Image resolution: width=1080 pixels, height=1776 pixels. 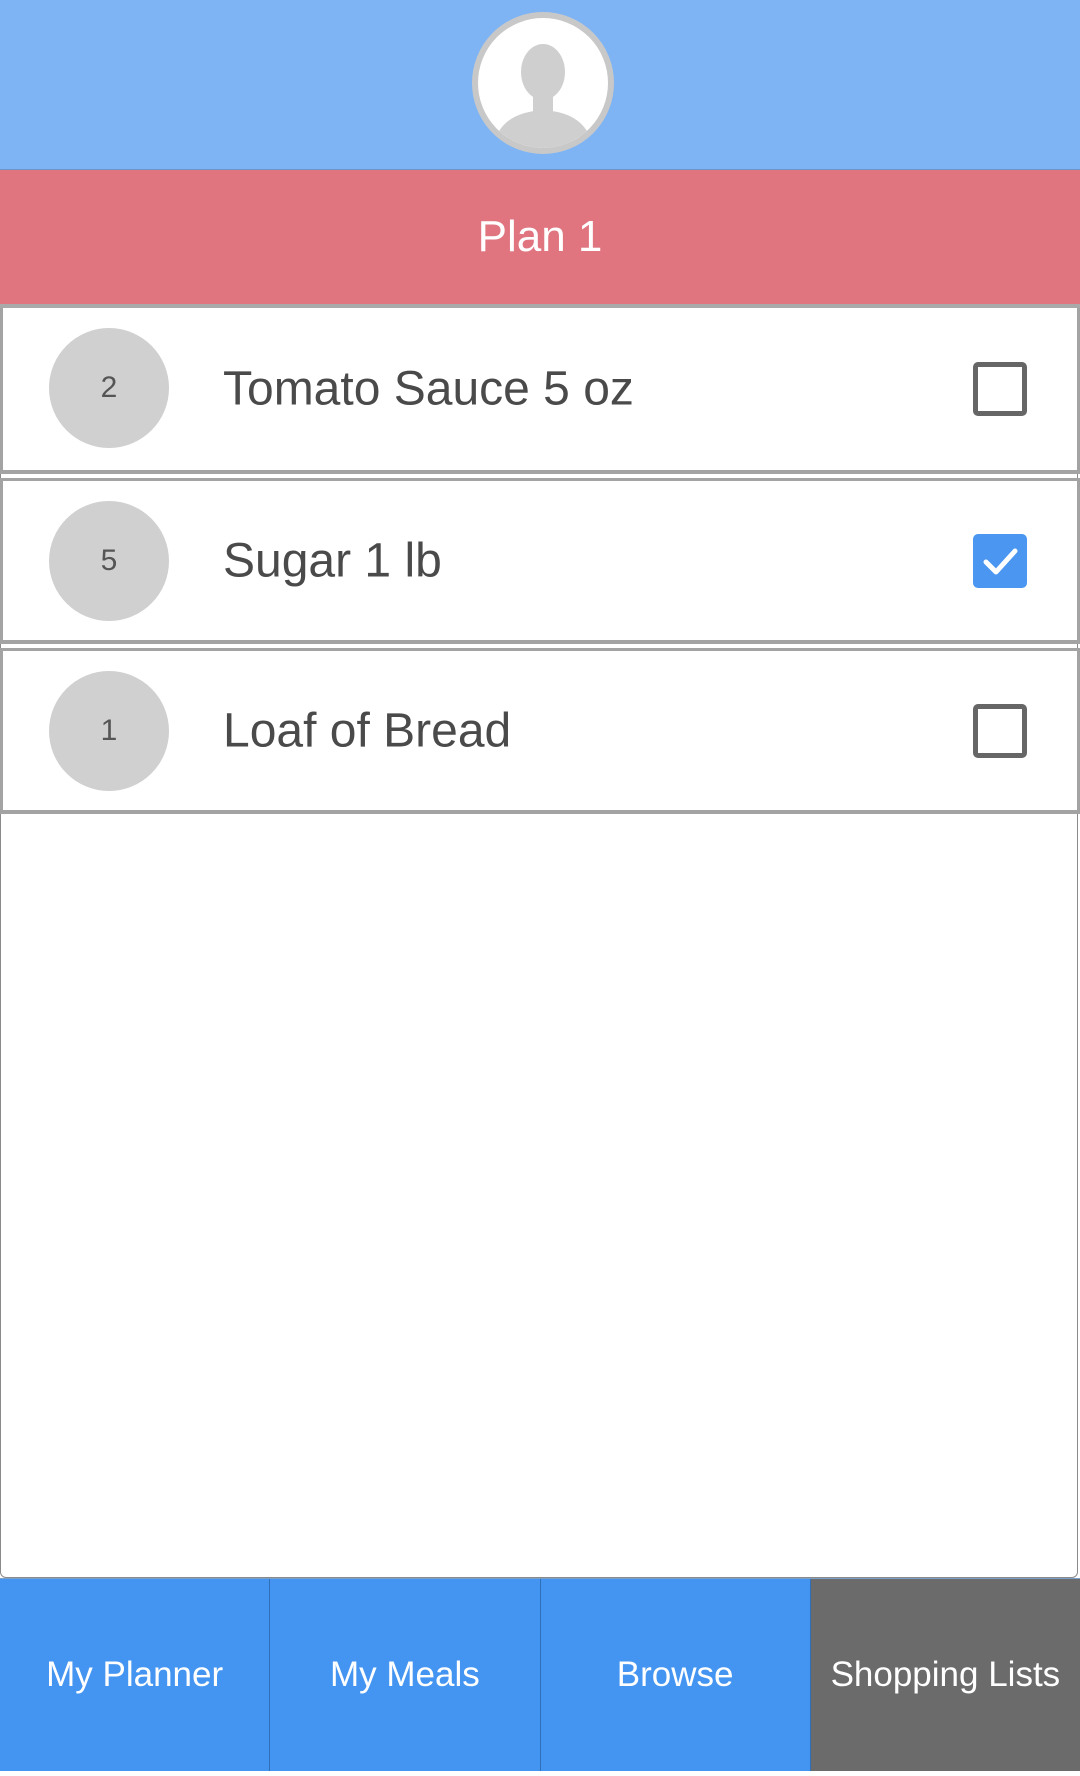 What do you see at coordinates (540, 236) in the screenshot?
I see `plan-title: Plan 1` at bounding box center [540, 236].